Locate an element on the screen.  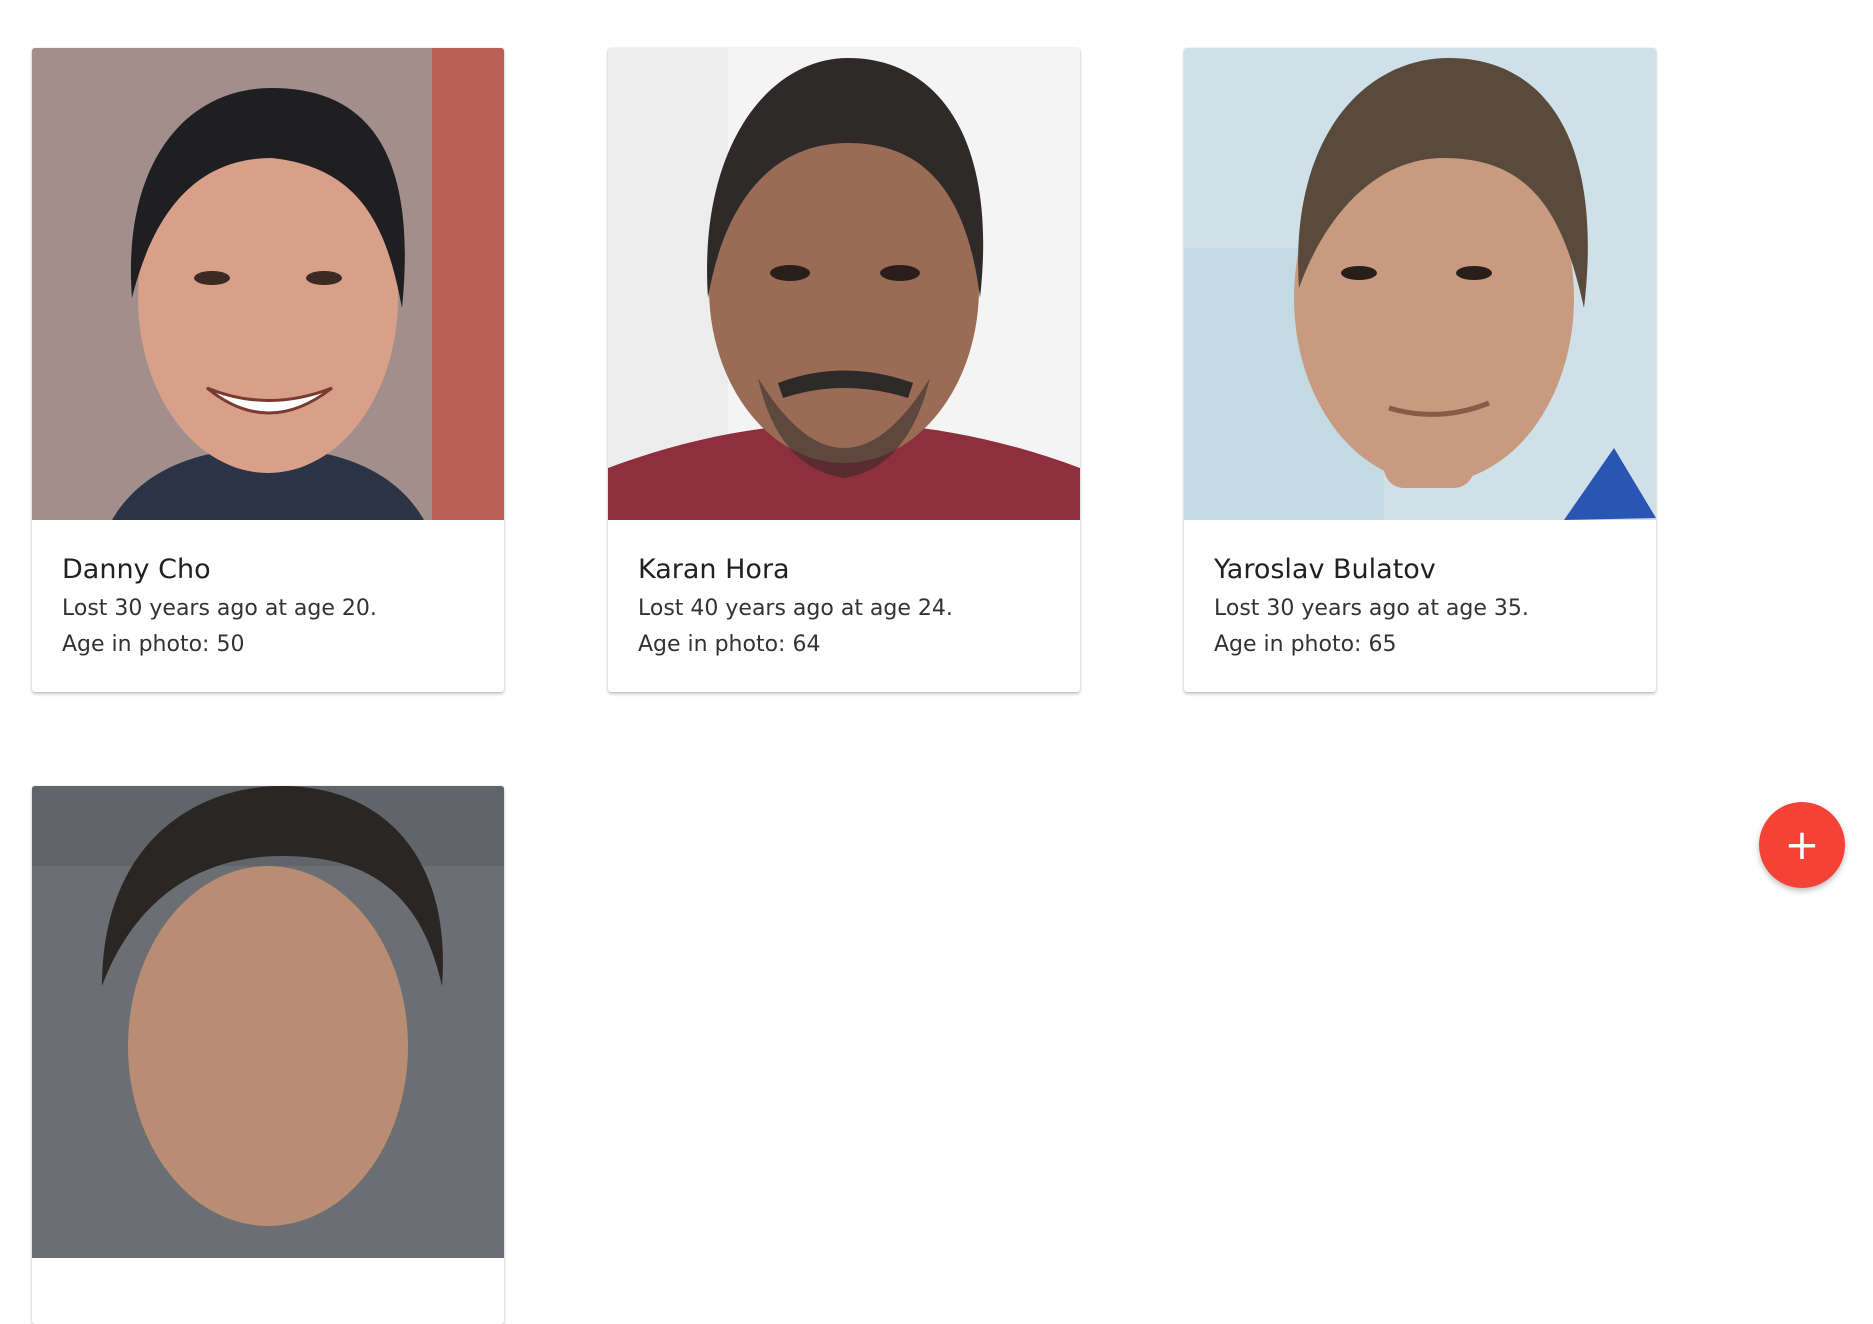
person-info is located at coordinates (268, 1291).